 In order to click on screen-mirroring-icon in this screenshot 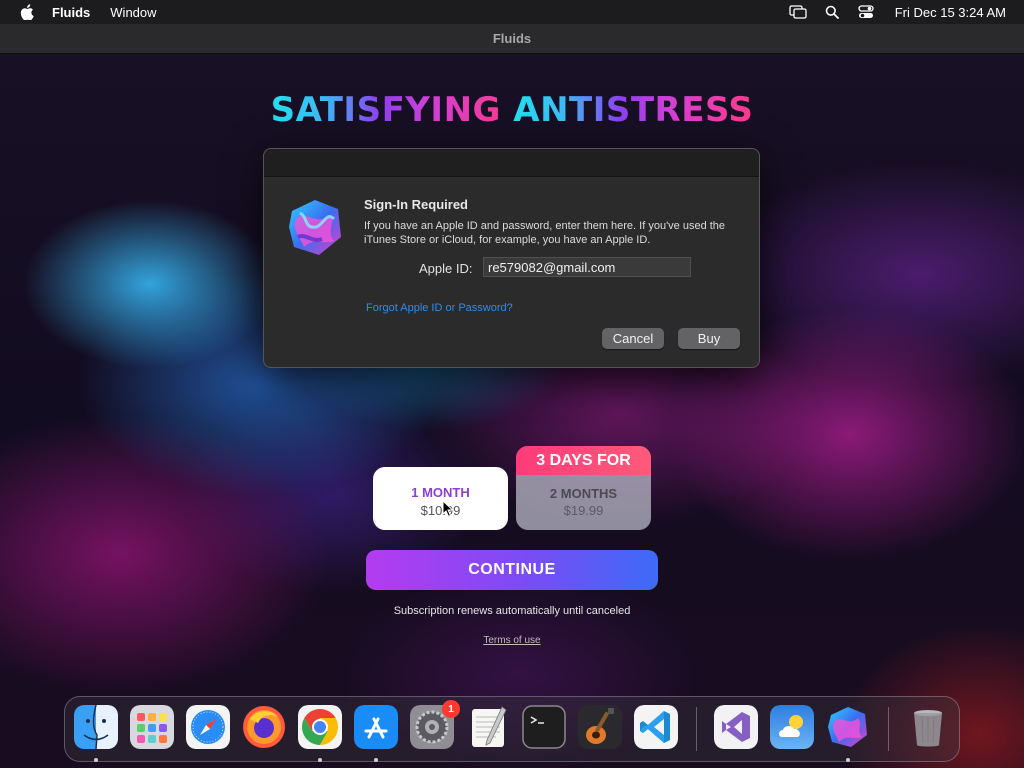, I will do `click(798, 12)`.